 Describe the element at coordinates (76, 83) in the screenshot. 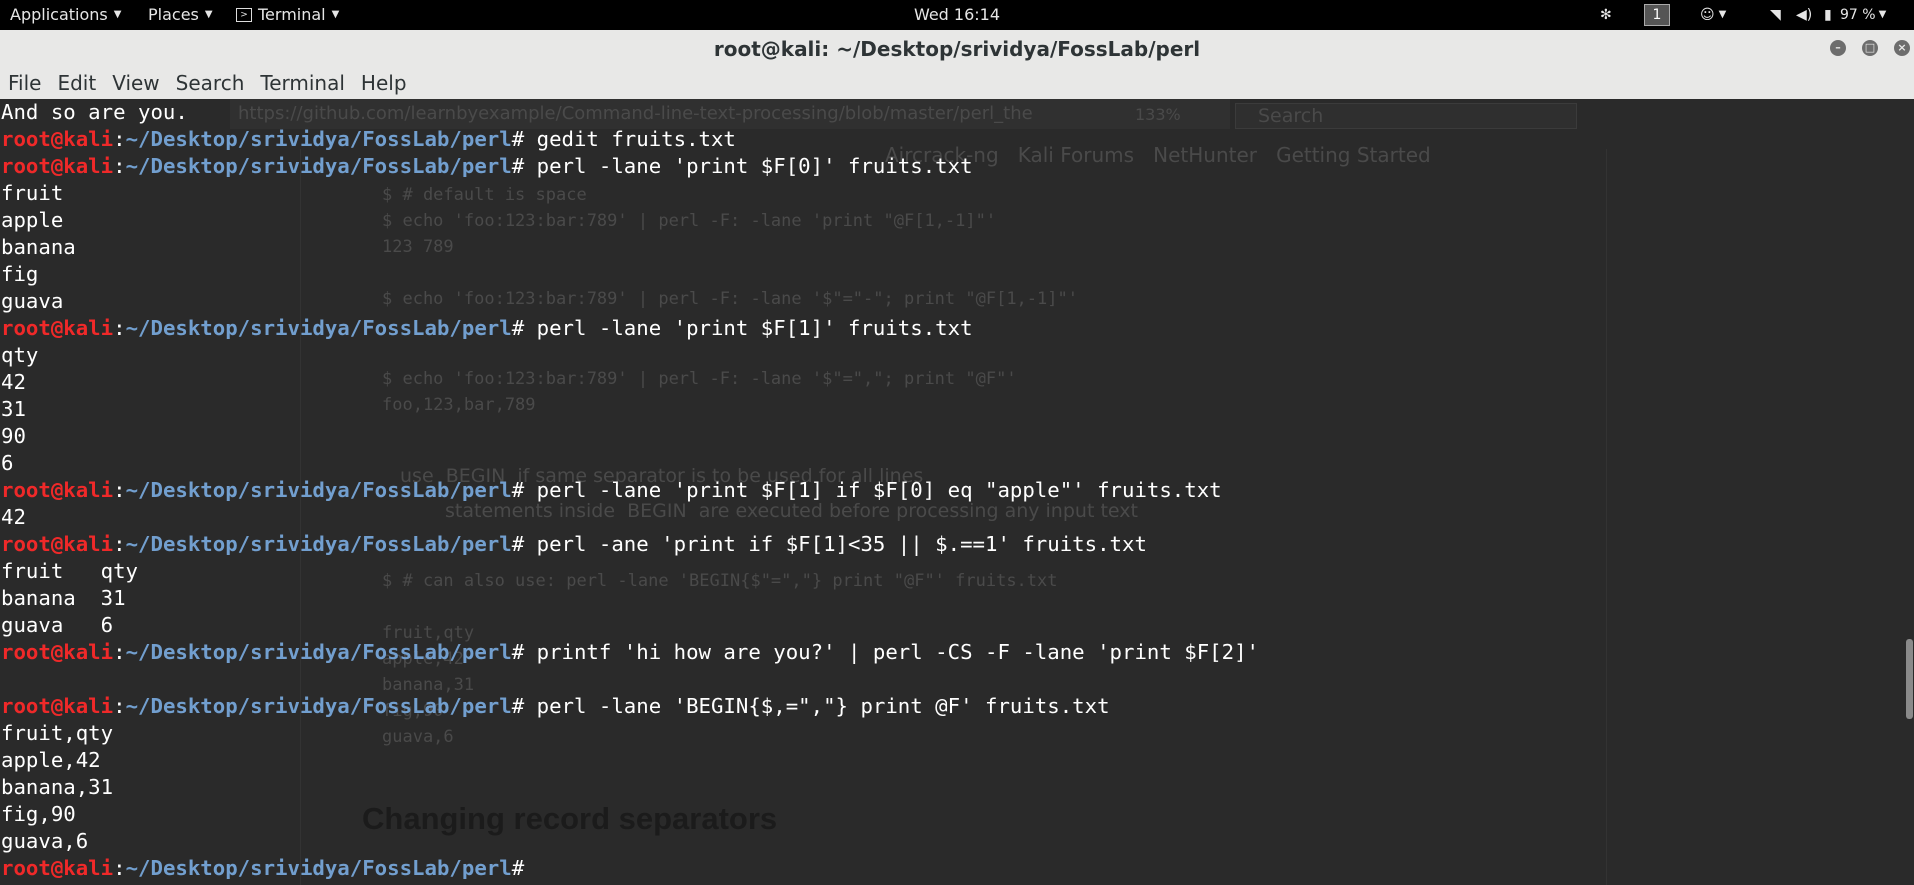

I see `menu-edit: Edit` at that location.